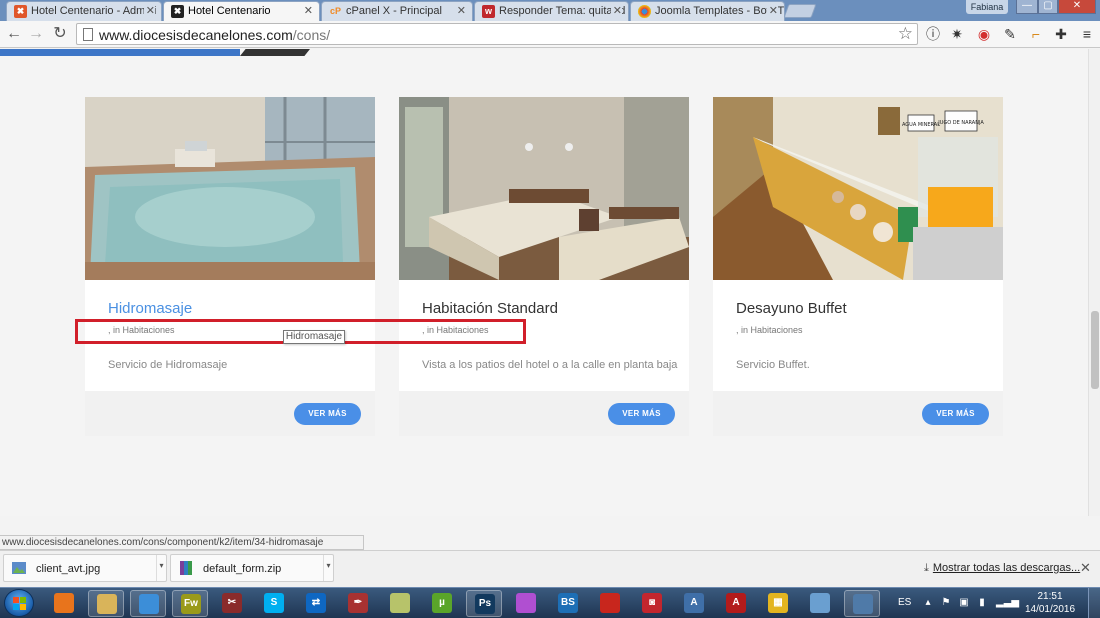 The width and height of the screenshot is (1100, 618). What do you see at coordinates (14, 34) in the screenshot?
I see `back-icon: ←` at bounding box center [14, 34].